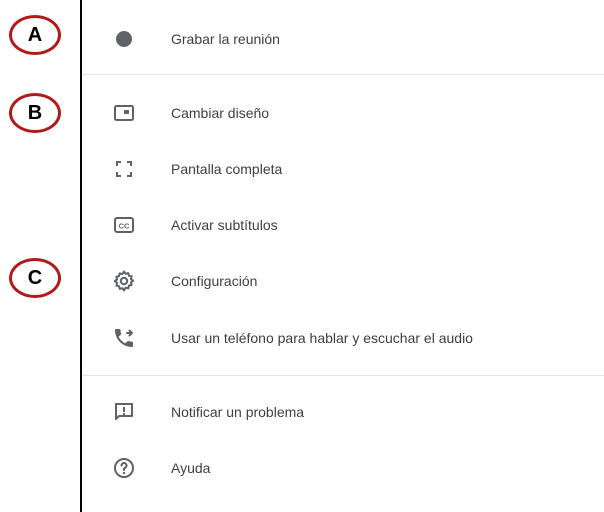 This screenshot has width=604, height=512. Describe the element at coordinates (343, 113) in the screenshot. I see `menu-item-change-layout: Cambiar diseño` at that location.